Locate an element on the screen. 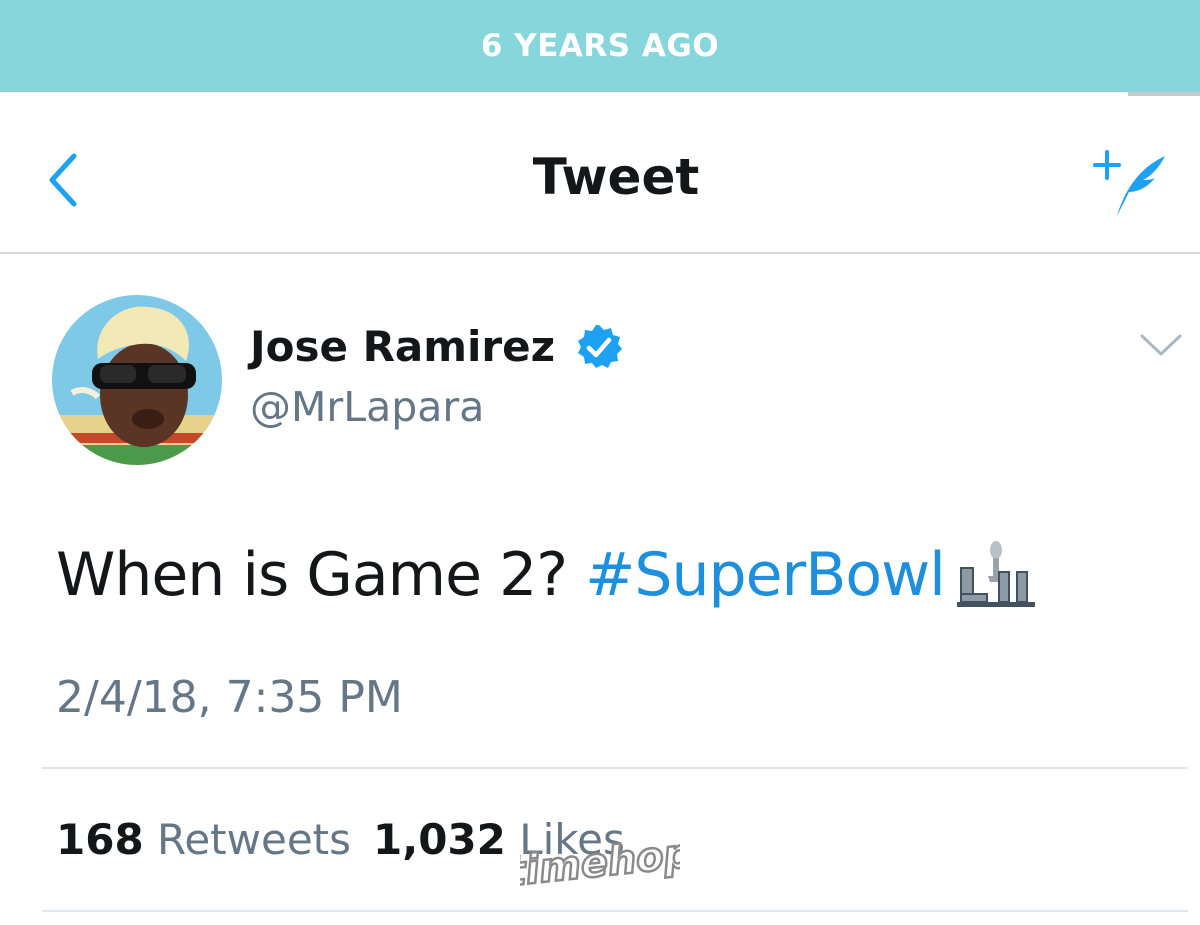  hashtag-link: #SuperBowl is located at coordinates (765, 575).